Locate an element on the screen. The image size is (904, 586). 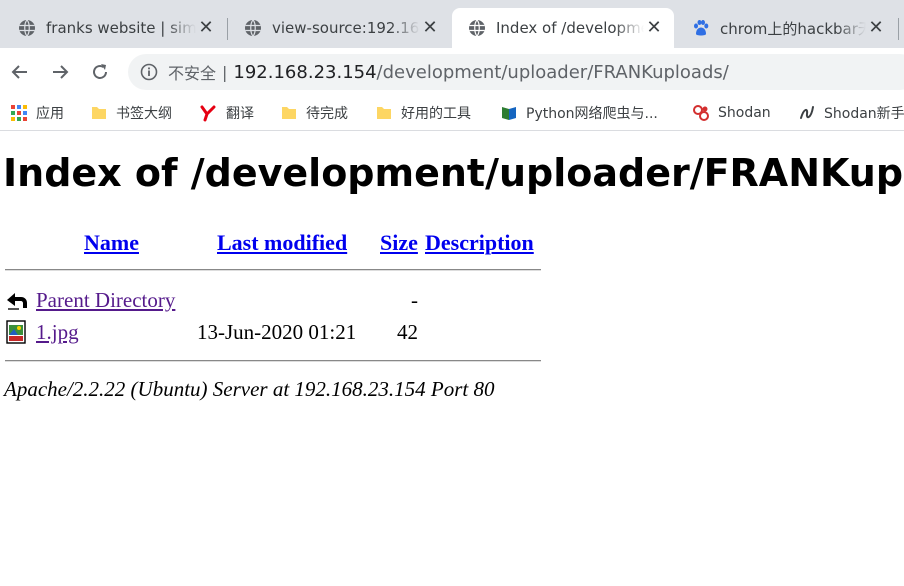
row-size: 42 is located at coordinates (407, 332).